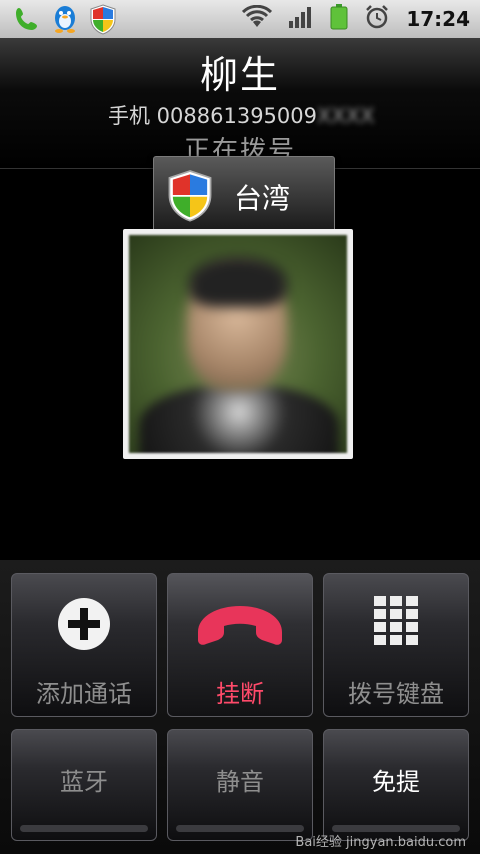 The height and width of the screenshot is (854, 480). What do you see at coordinates (84, 782) in the screenshot?
I see `bluetooth-label: 蓝牙` at bounding box center [84, 782].